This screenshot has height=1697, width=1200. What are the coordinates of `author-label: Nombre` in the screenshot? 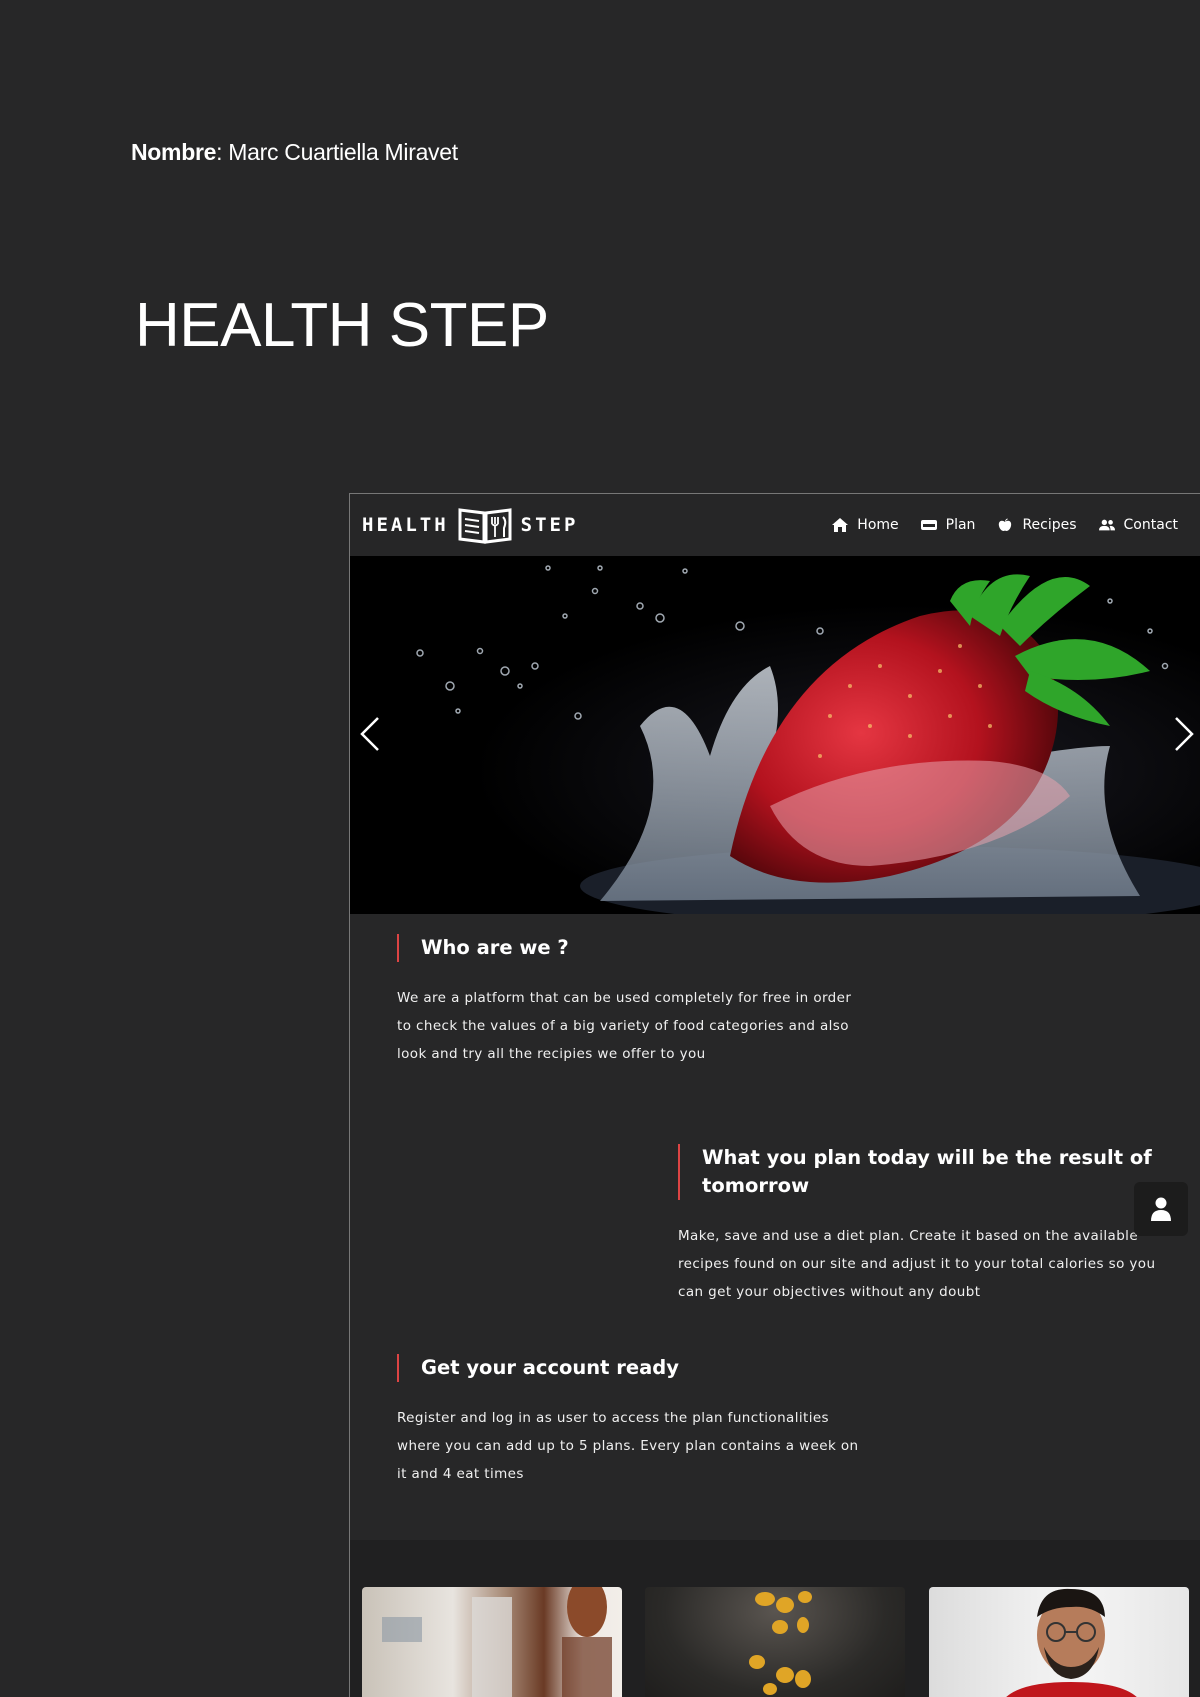 It's located at (174, 152).